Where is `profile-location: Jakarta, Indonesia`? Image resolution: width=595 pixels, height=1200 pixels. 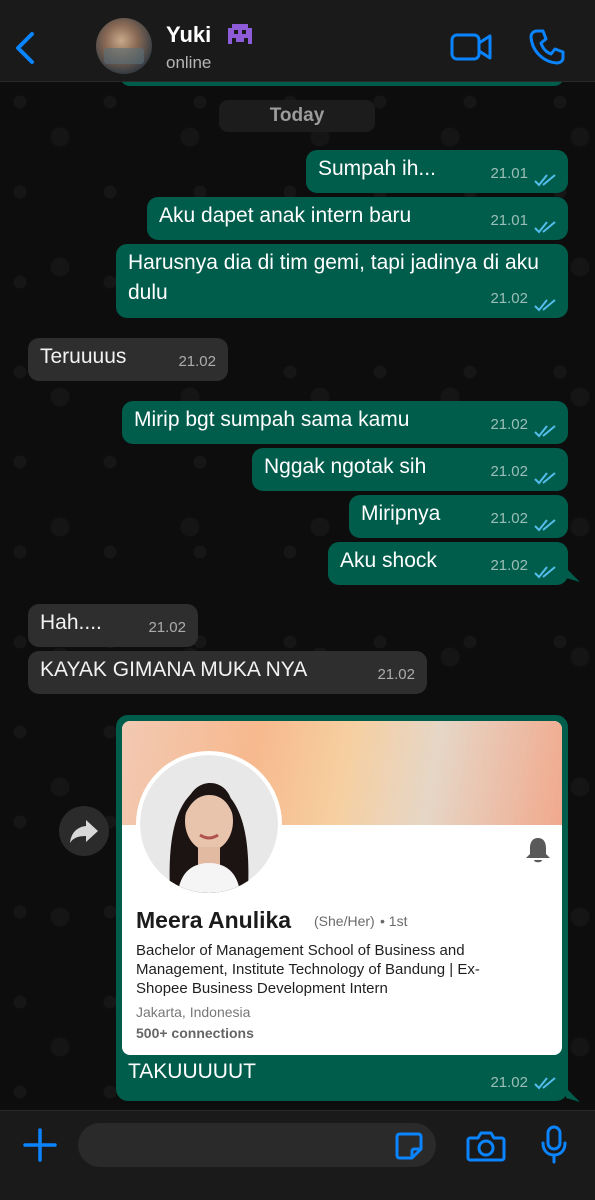 profile-location: Jakarta, Indonesia is located at coordinates (193, 1012).